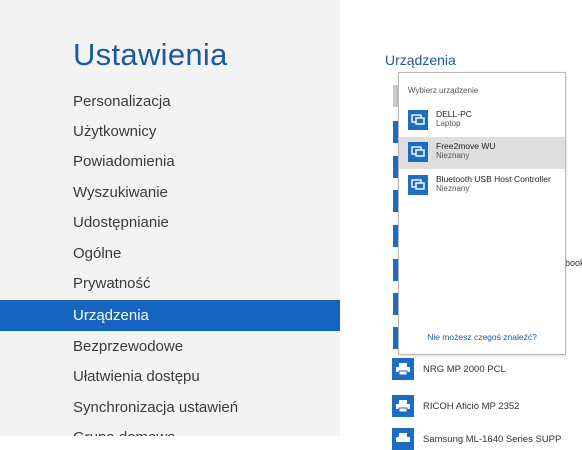 The image size is (582, 450). What do you see at coordinates (482, 153) in the screenshot?
I see `flyout-item-free2move: Free2move WU Nieznany` at bounding box center [482, 153].